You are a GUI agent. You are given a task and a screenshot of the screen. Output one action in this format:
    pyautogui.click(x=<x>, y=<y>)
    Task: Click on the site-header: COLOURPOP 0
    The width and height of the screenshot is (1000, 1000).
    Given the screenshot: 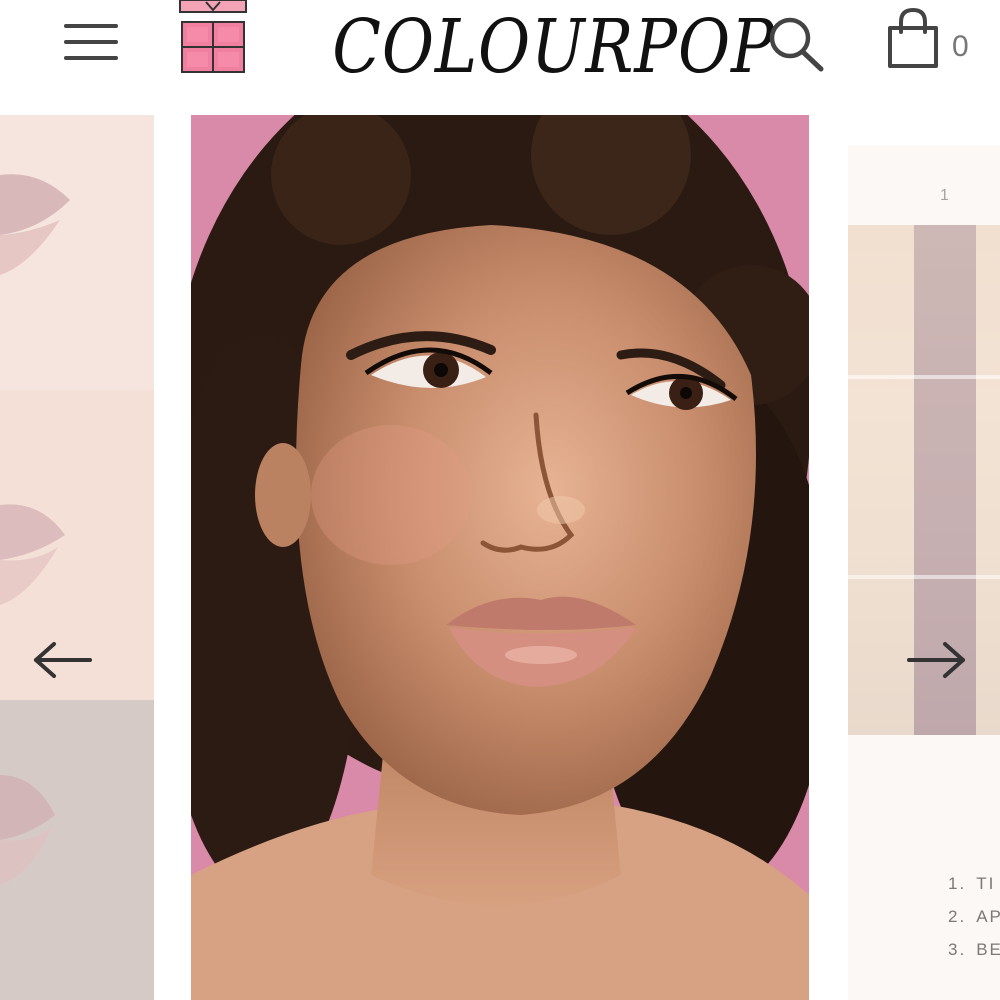 What is the action you would take?
    pyautogui.click(x=500, y=50)
    